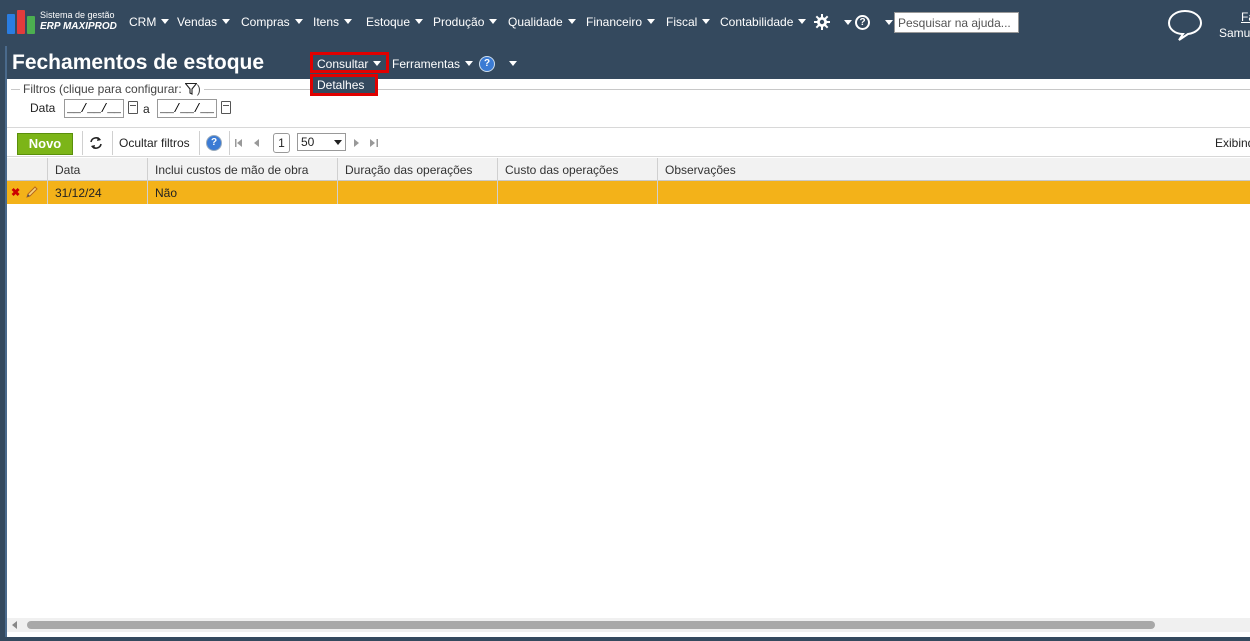 This screenshot has width=1250, height=641. What do you see at coordinates (459, 22) in the screenshot?
I see `nav-label: Produção` at bounding box center [459, 22].